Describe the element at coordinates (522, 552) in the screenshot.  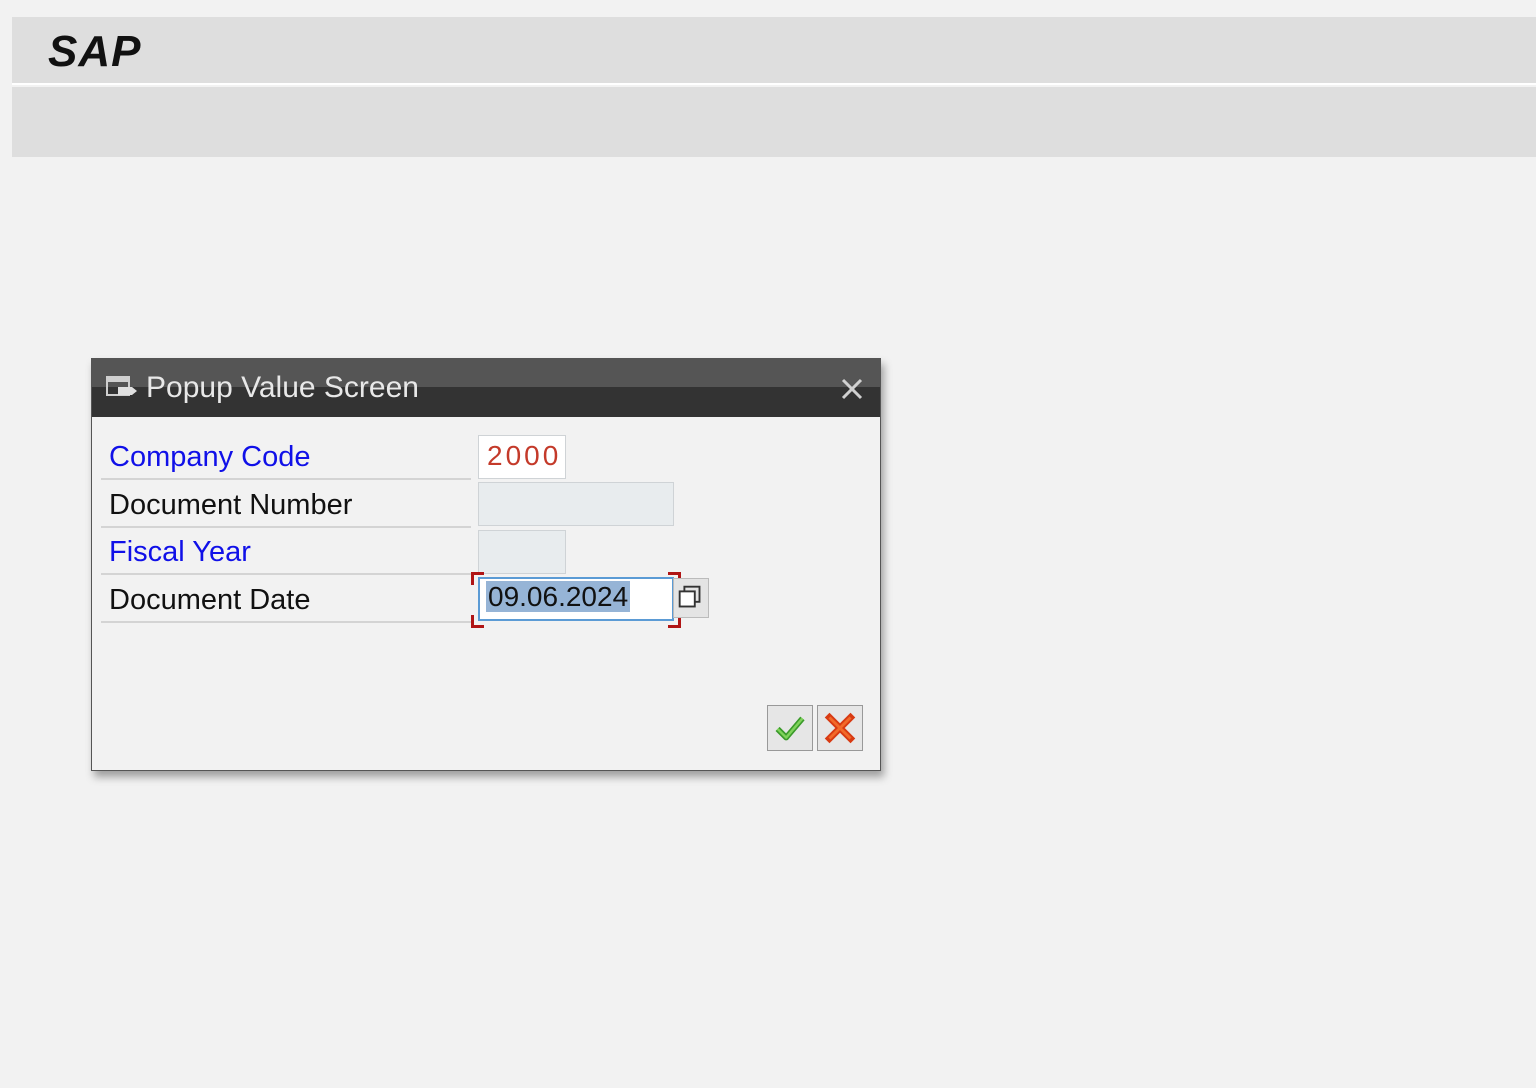
I see `fiscal-year-field` at that location.